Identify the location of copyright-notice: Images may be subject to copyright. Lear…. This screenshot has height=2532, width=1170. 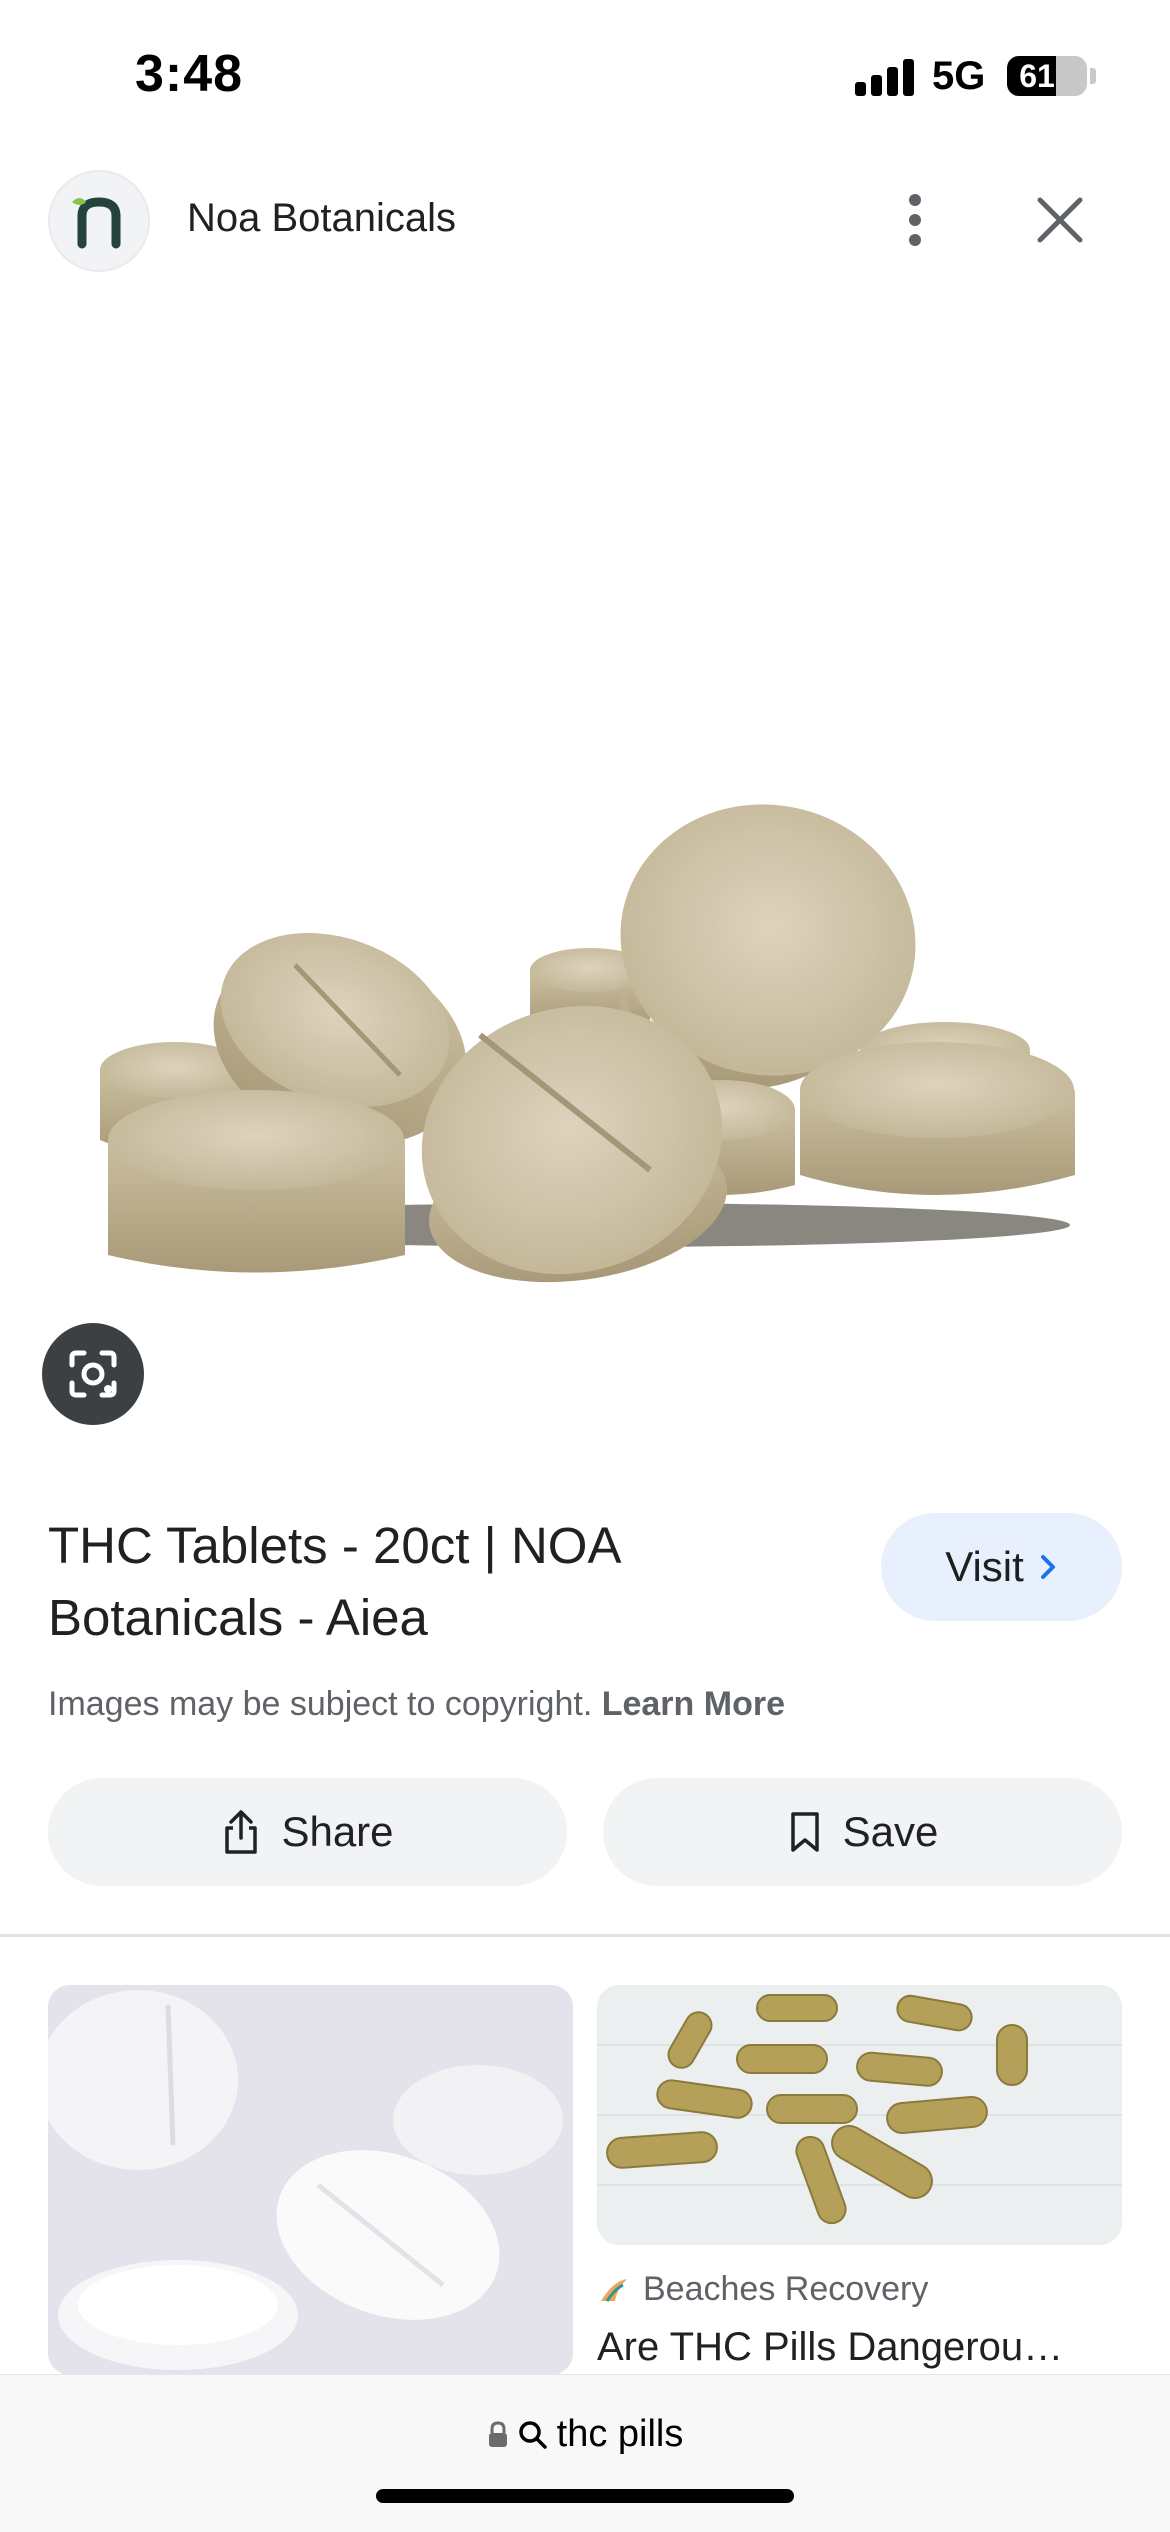
(416, 1704).